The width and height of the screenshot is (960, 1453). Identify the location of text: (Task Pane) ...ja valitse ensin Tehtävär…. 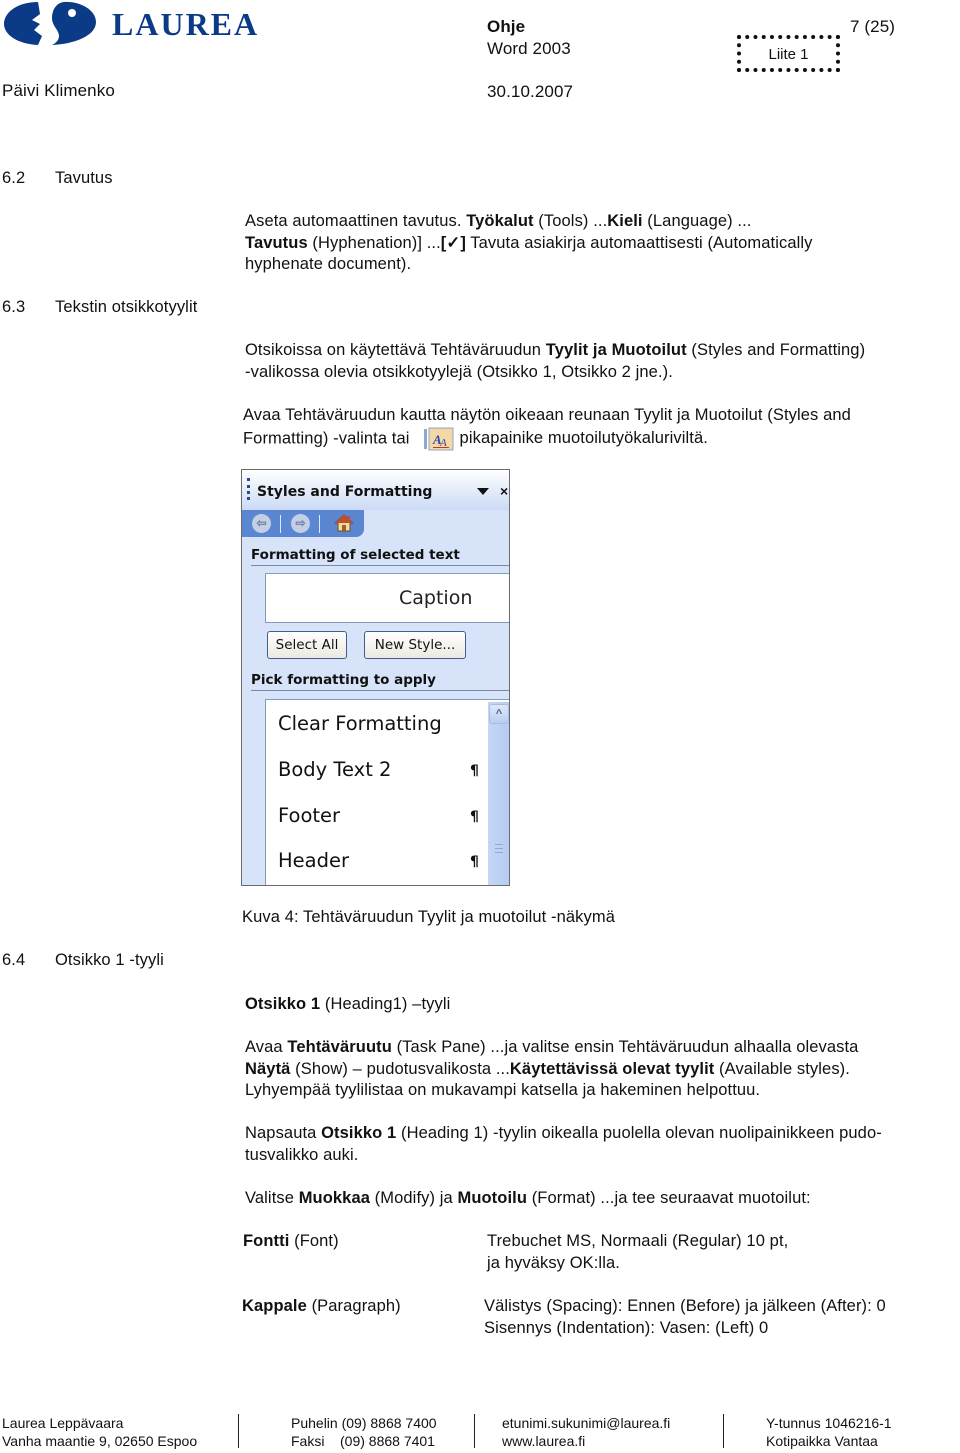
(625, 1047).